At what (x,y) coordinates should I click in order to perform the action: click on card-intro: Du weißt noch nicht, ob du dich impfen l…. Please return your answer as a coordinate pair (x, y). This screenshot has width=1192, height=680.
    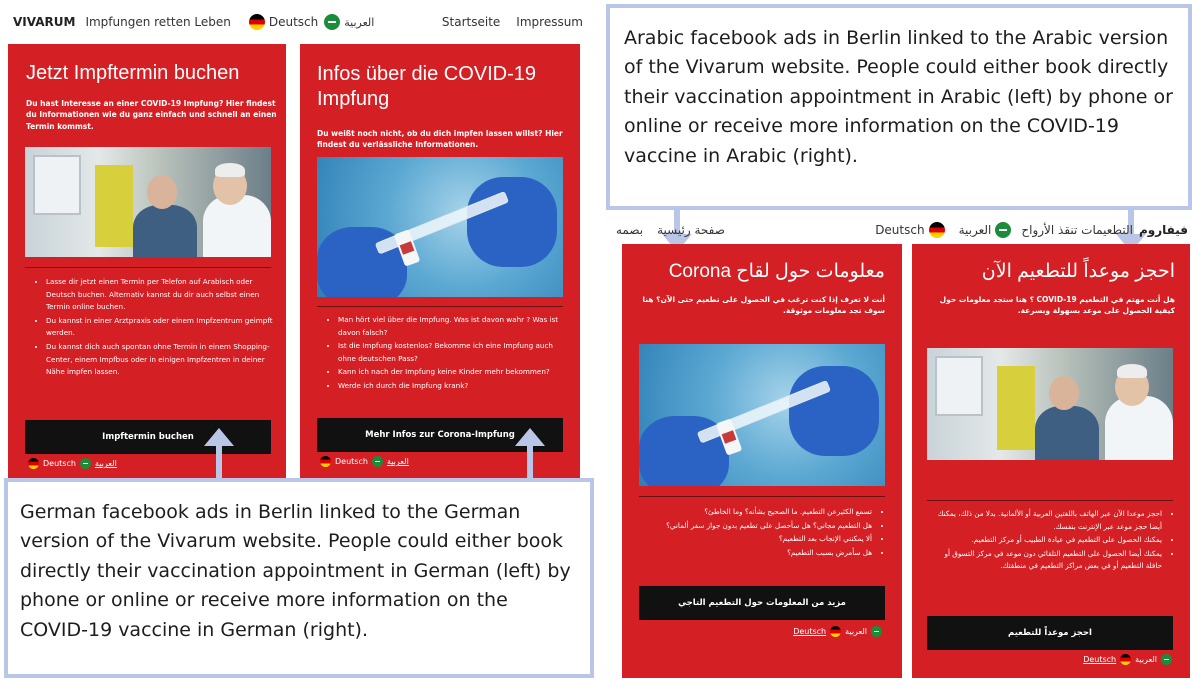
    Looking at the image, I should click on (440, 139).